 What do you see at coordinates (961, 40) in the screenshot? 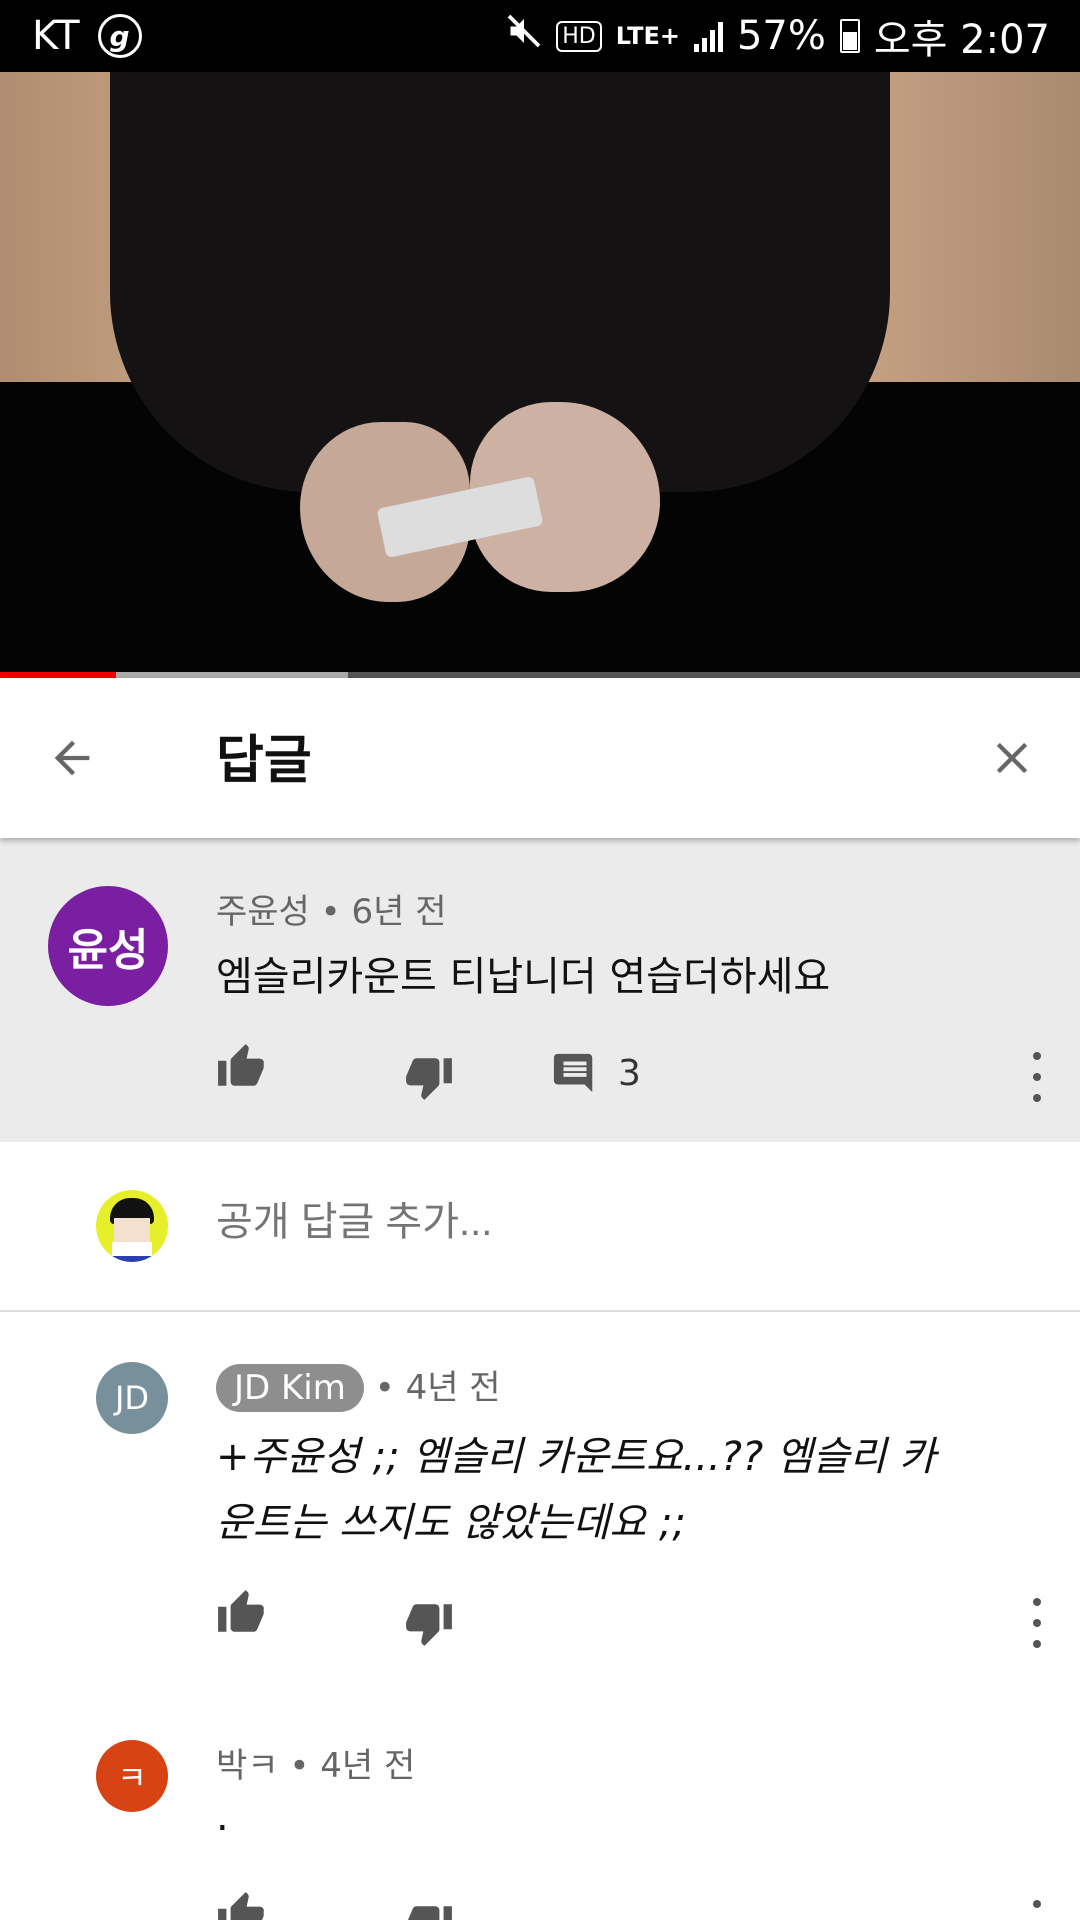
I see `clock: 오후 2:07` at bounding box center [961, 40].